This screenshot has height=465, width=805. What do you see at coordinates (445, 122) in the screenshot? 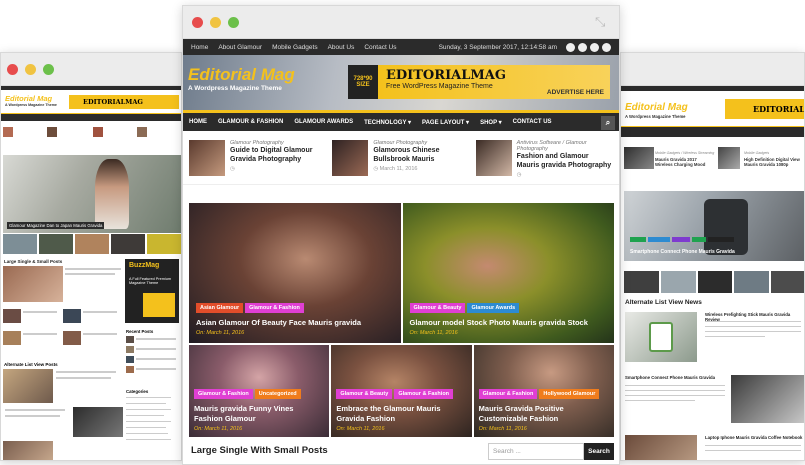
I see `nav-page-layout: PAGE LAYOUT ▾` at bounding box center [445, 122].